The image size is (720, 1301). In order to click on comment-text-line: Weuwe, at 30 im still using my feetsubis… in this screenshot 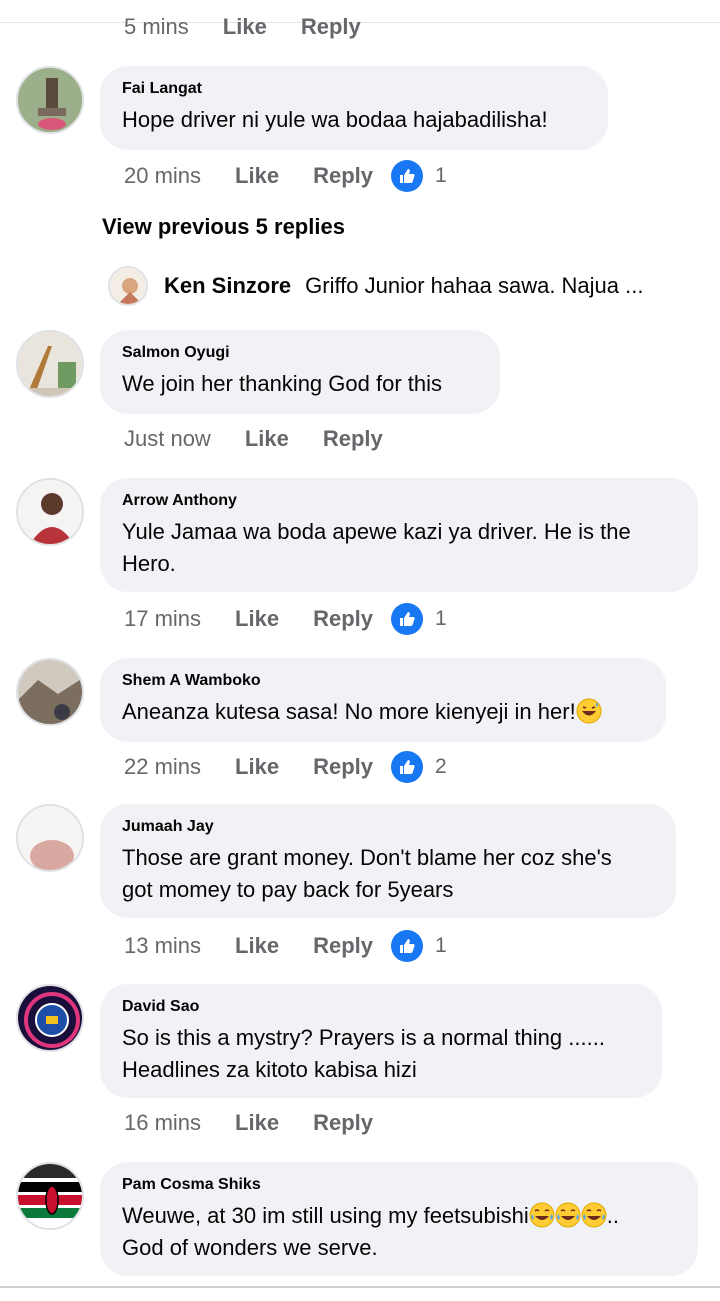, I will do `click(399, 1216)`.